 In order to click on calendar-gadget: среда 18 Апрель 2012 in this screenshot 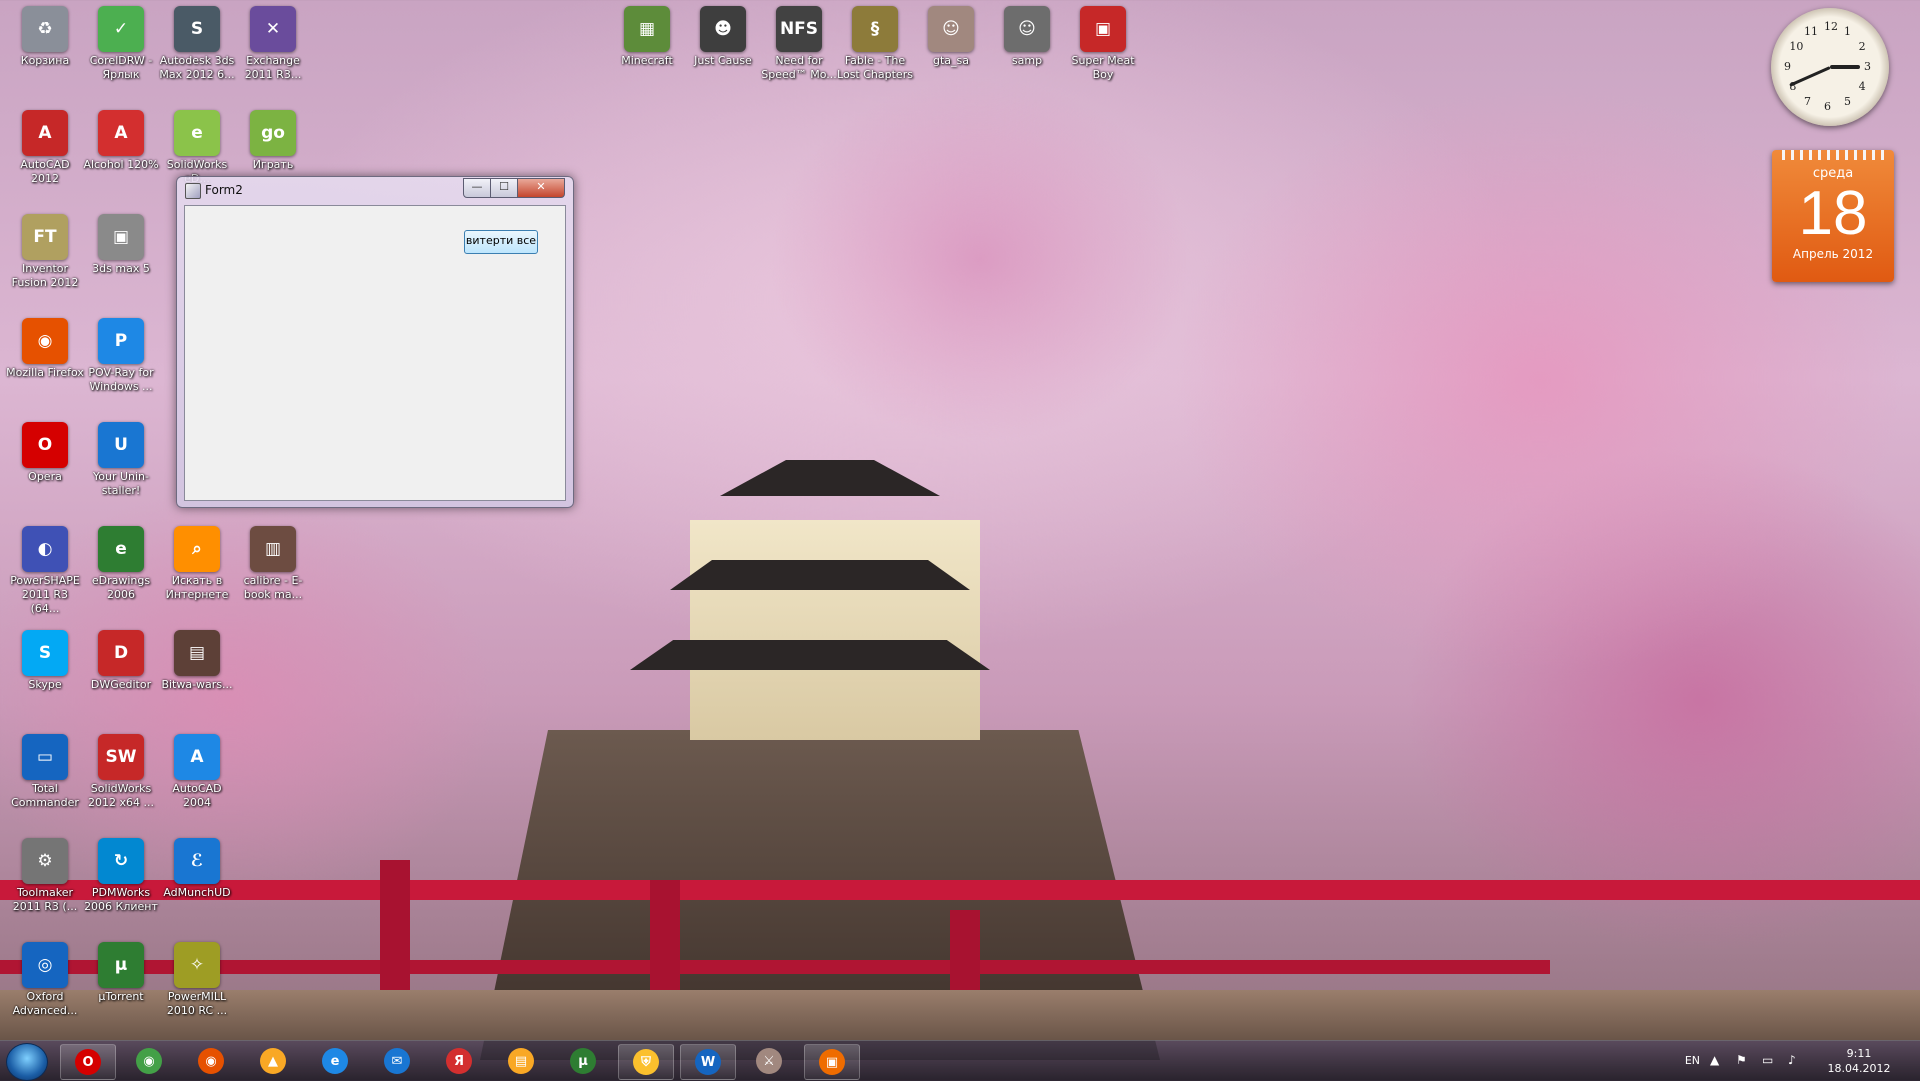, I will do `click(1833, 216)`.